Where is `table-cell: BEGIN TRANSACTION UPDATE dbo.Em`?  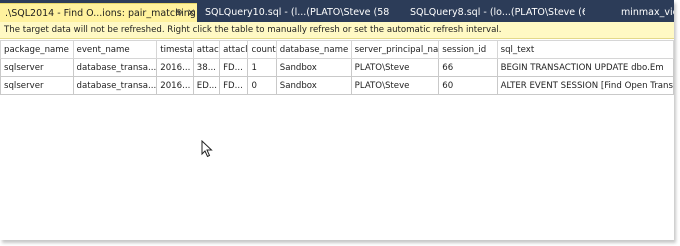 table-cell: BEGIN TRANSACTION UPDATE dbo.Em is located at coordinates (585, 67).